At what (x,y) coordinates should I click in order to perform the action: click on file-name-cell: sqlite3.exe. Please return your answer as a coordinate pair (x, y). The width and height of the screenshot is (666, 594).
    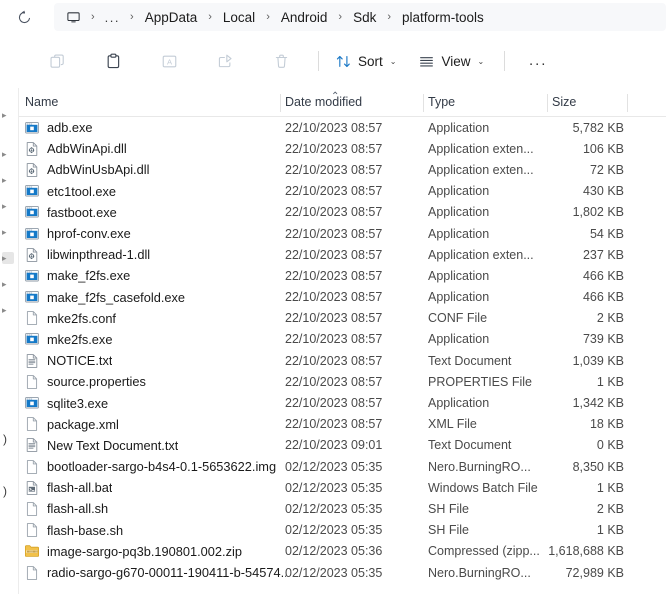
    Looking at the image, I should click on (66, 403).